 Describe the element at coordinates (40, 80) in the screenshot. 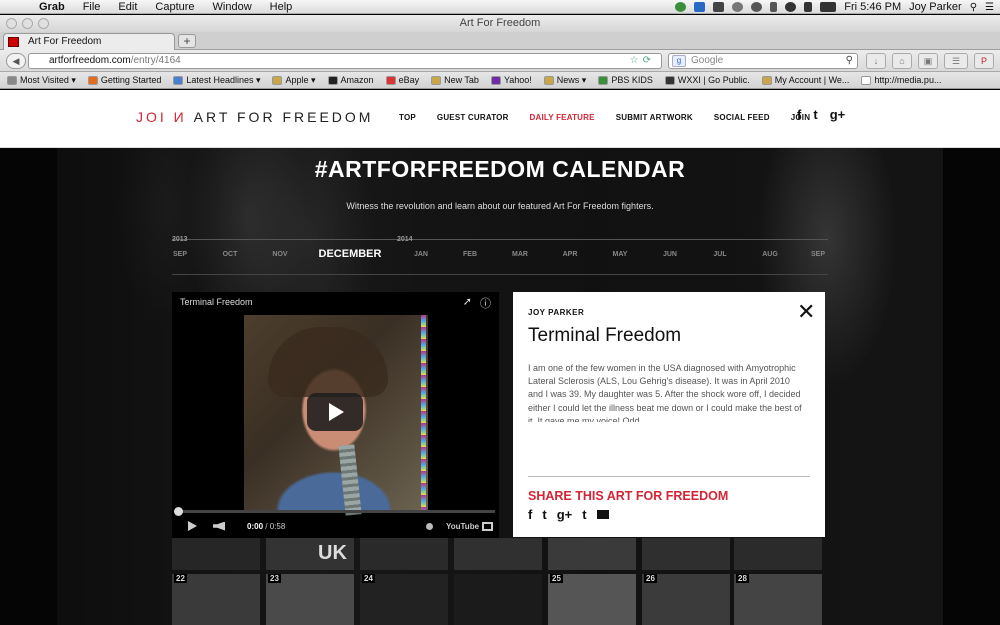

I see `bookmark-item: Most Visited ▾` at that location.